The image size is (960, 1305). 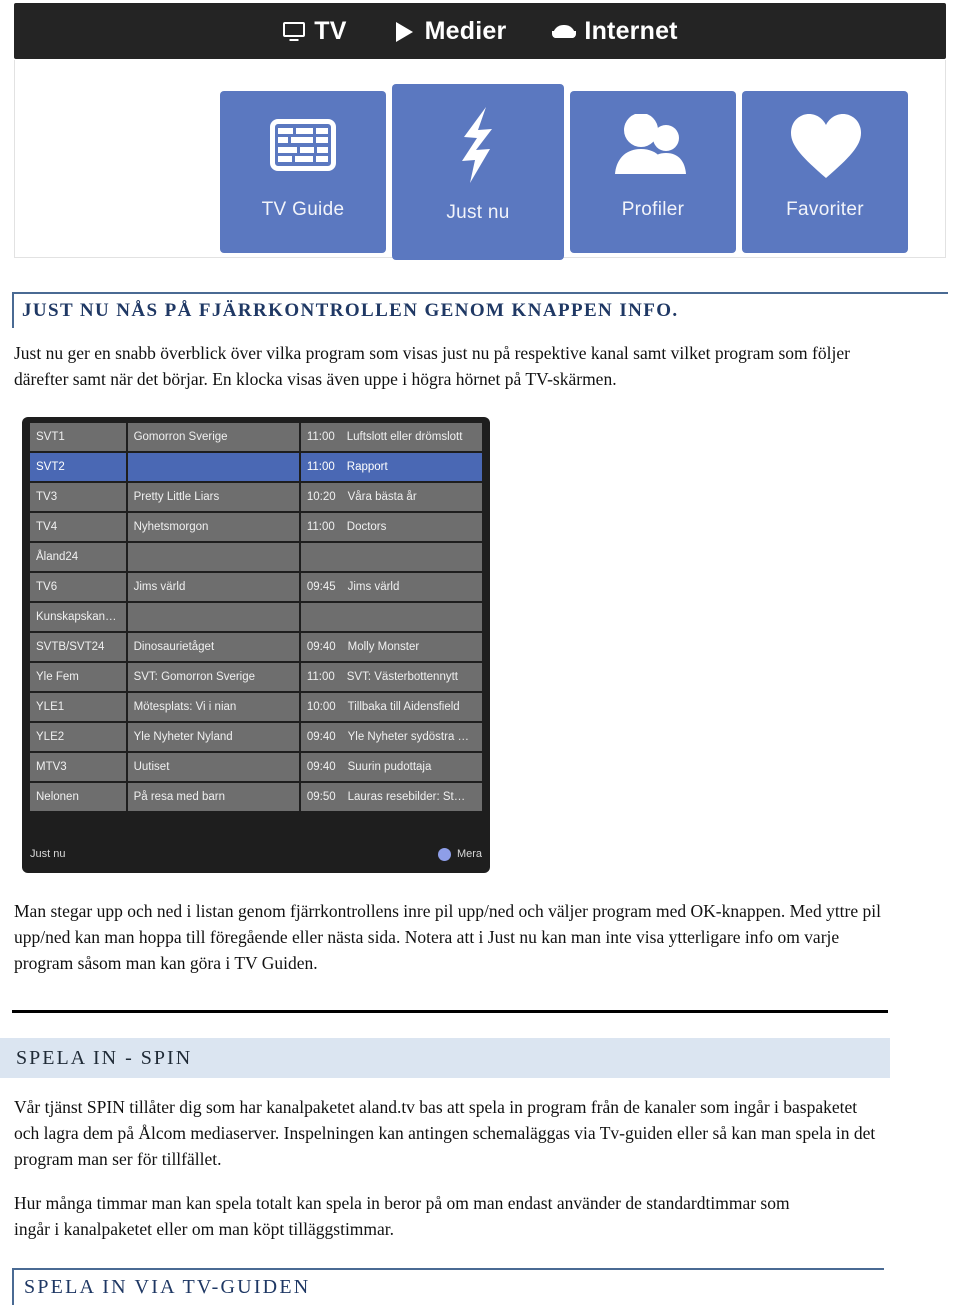 I want to click on row-now: Mötesplats: Vi i nian, so click(x=213, y=707).